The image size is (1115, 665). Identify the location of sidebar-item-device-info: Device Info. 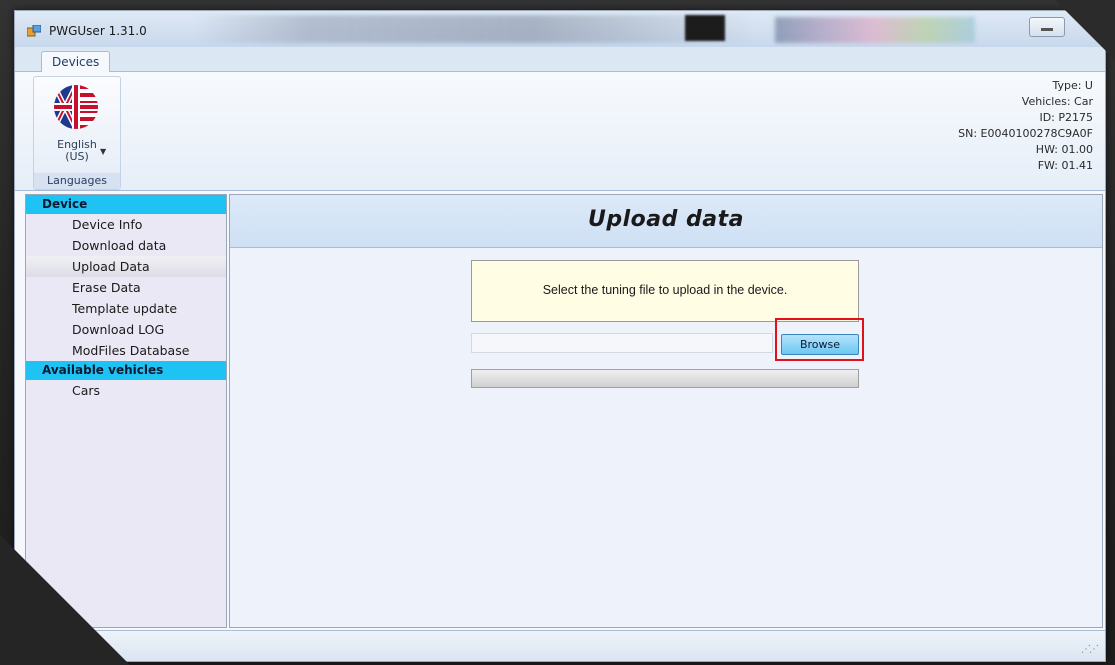
(126, 224).